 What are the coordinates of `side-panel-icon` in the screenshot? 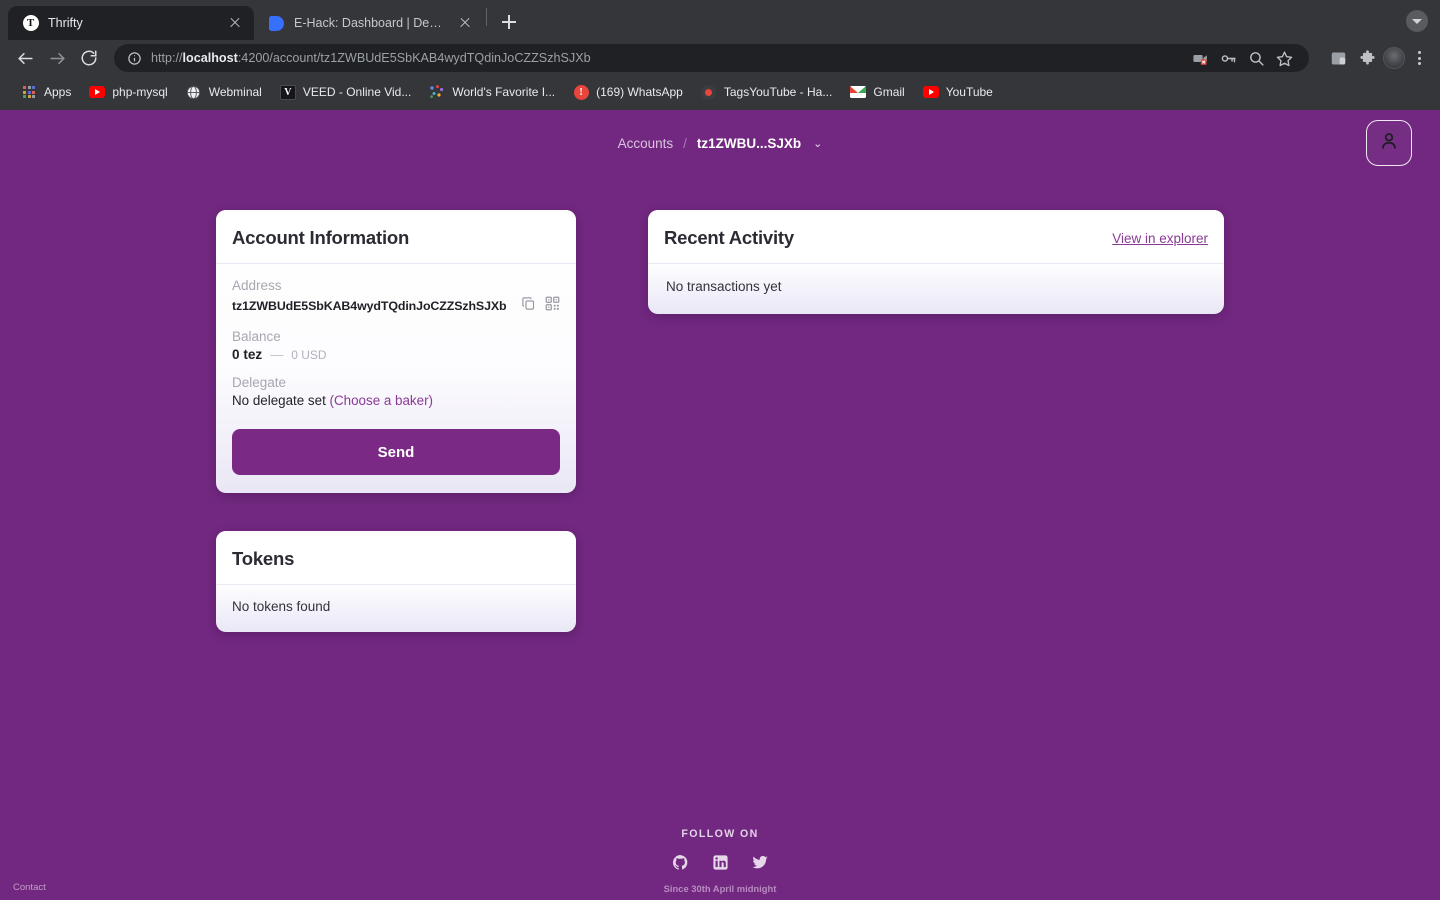 It's located at (1338, 58).